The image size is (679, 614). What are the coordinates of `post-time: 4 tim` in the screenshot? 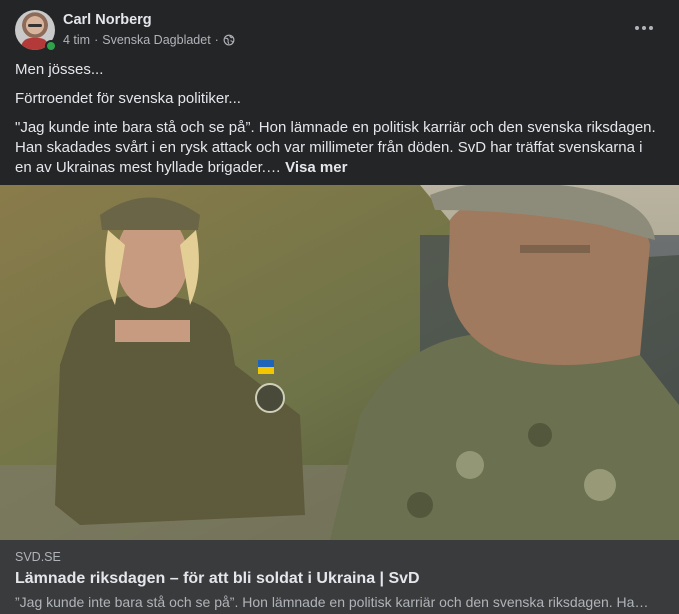 It's located at (76, 40).